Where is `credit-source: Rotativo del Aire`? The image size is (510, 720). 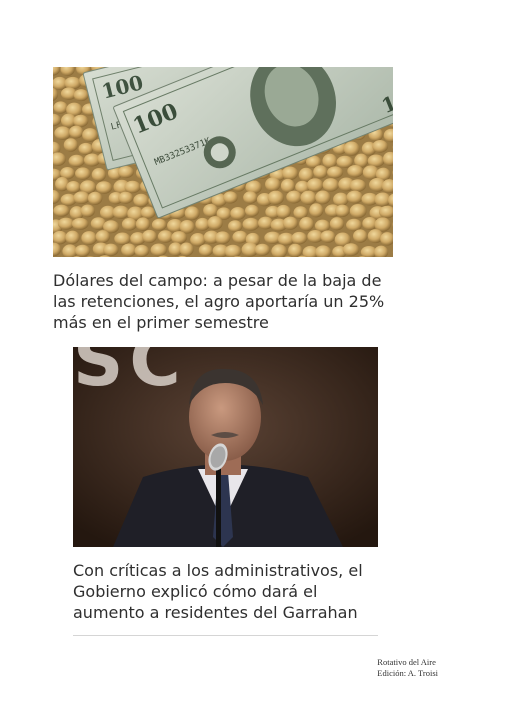 credit-source: Rotativo del Aire is located at coordinates (406, 662).